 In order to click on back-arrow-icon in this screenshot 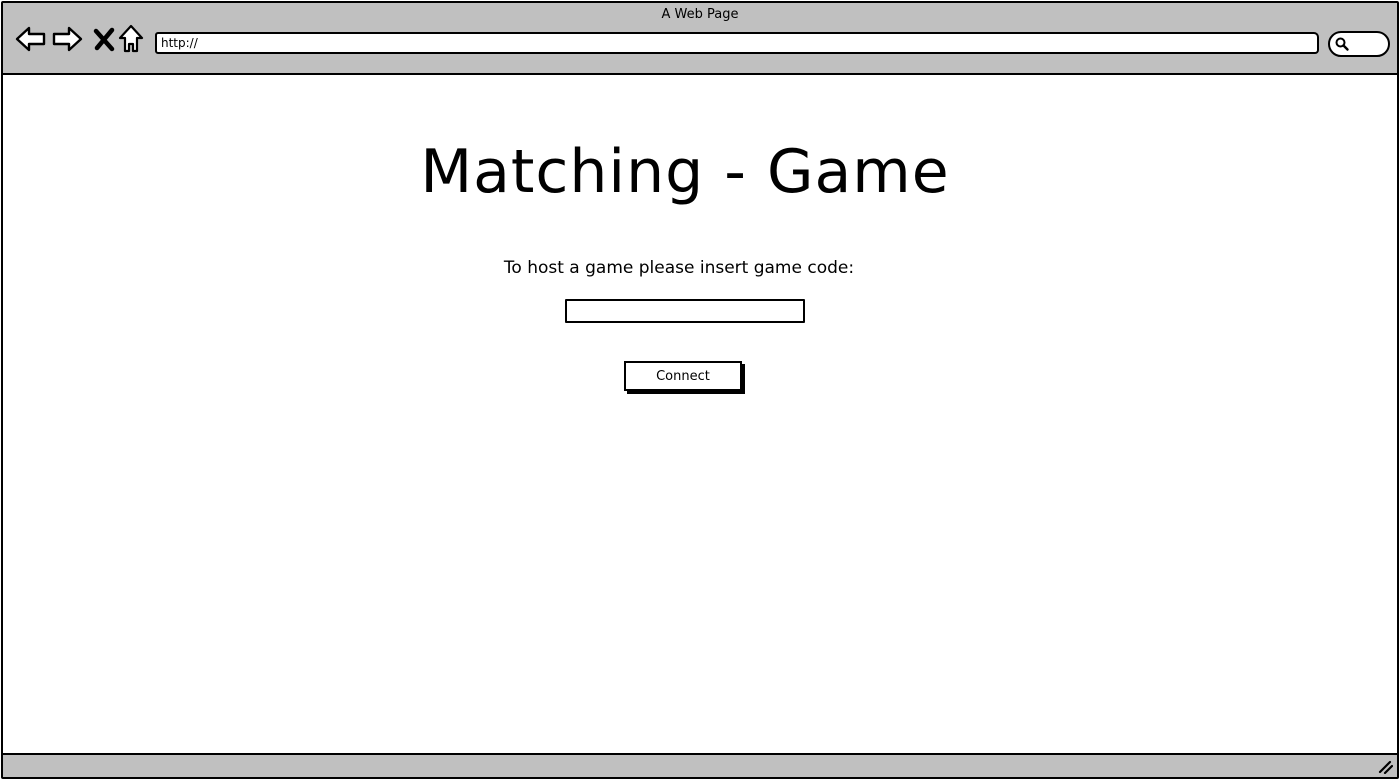, I will do `click(31, 39)`.